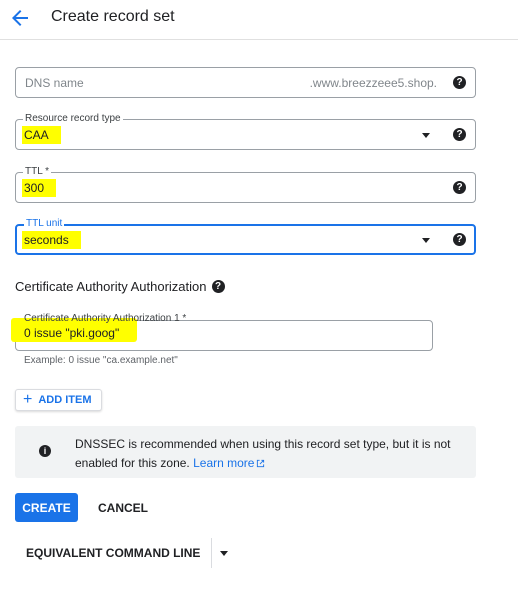 The image size is (518, 597). I want to click on ttl-unit-value: seconds, so click(51, 240).